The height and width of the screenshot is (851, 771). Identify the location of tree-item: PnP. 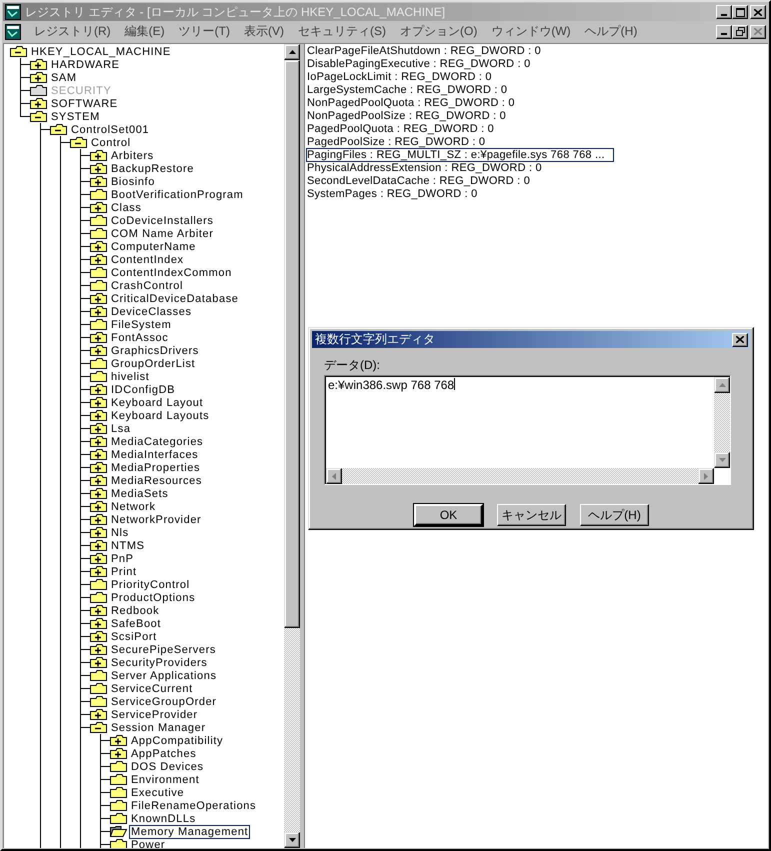
(122, 559).